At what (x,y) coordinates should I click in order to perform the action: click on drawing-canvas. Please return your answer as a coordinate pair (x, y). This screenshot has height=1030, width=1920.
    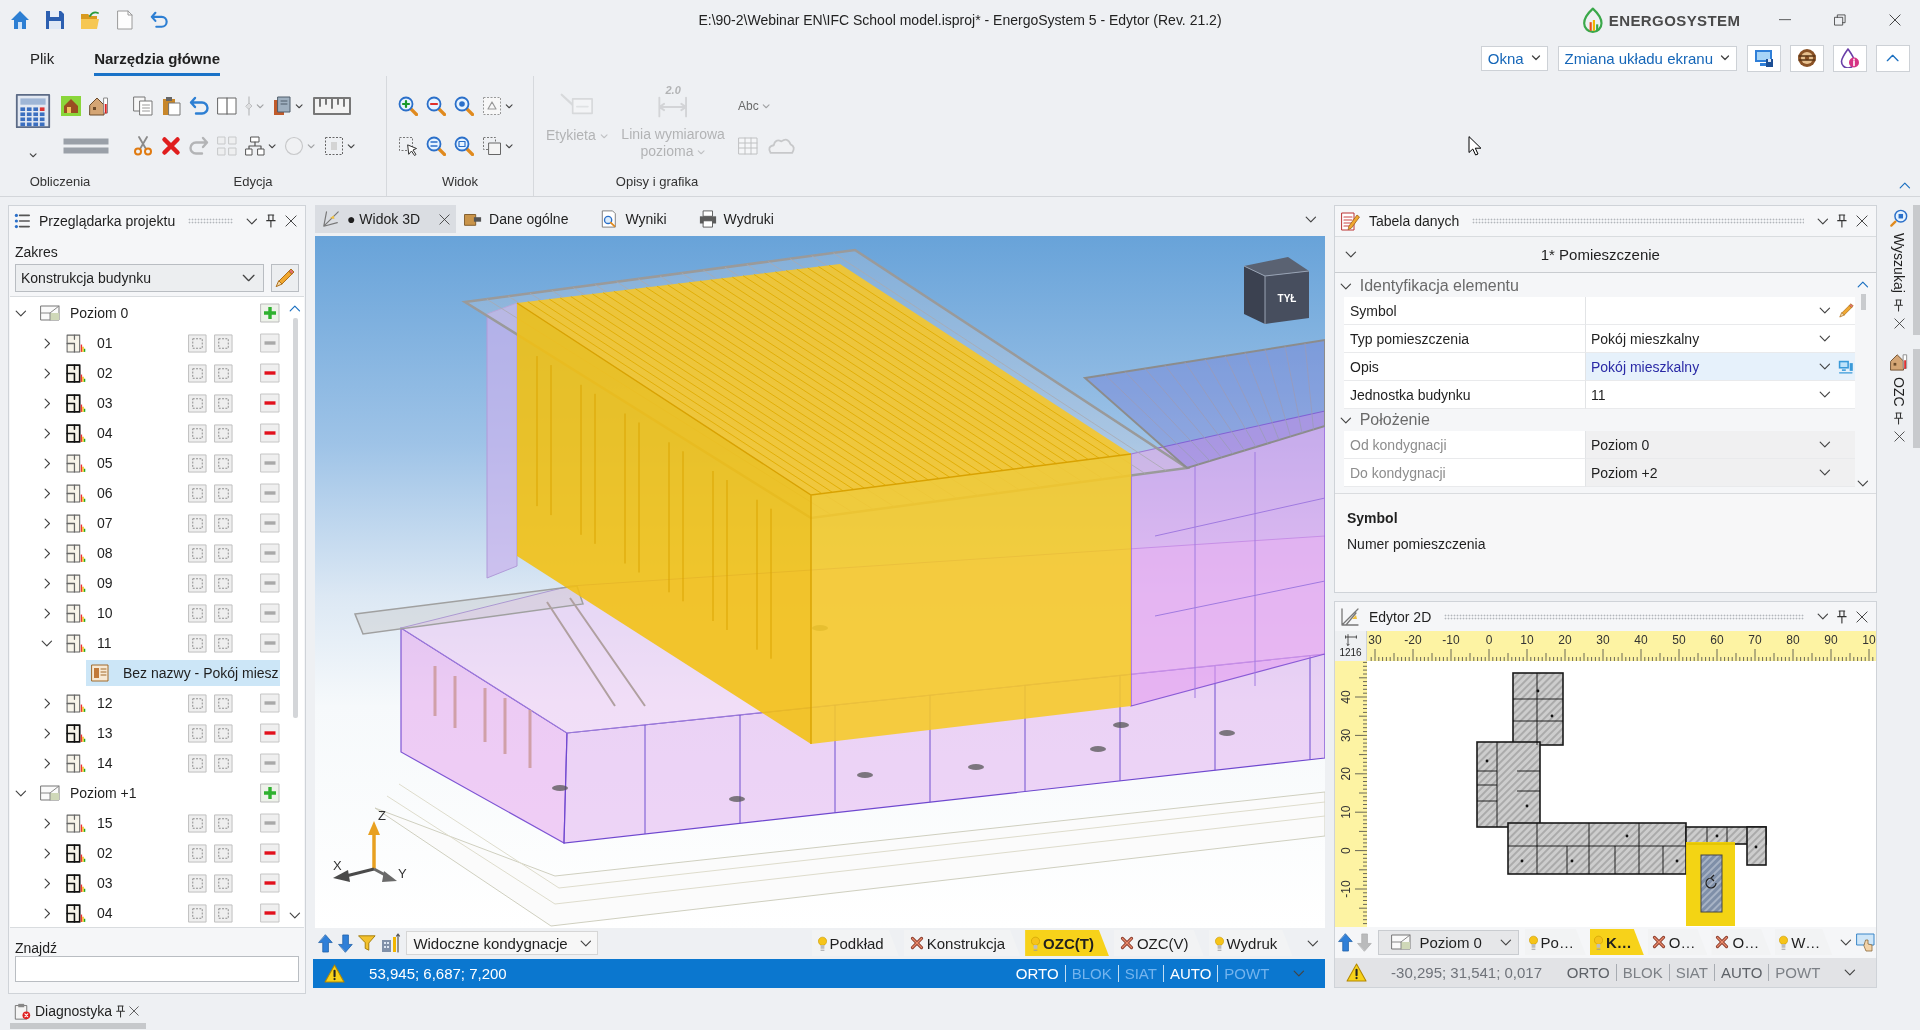
    Looking at the image, I should click on (1621, 794).